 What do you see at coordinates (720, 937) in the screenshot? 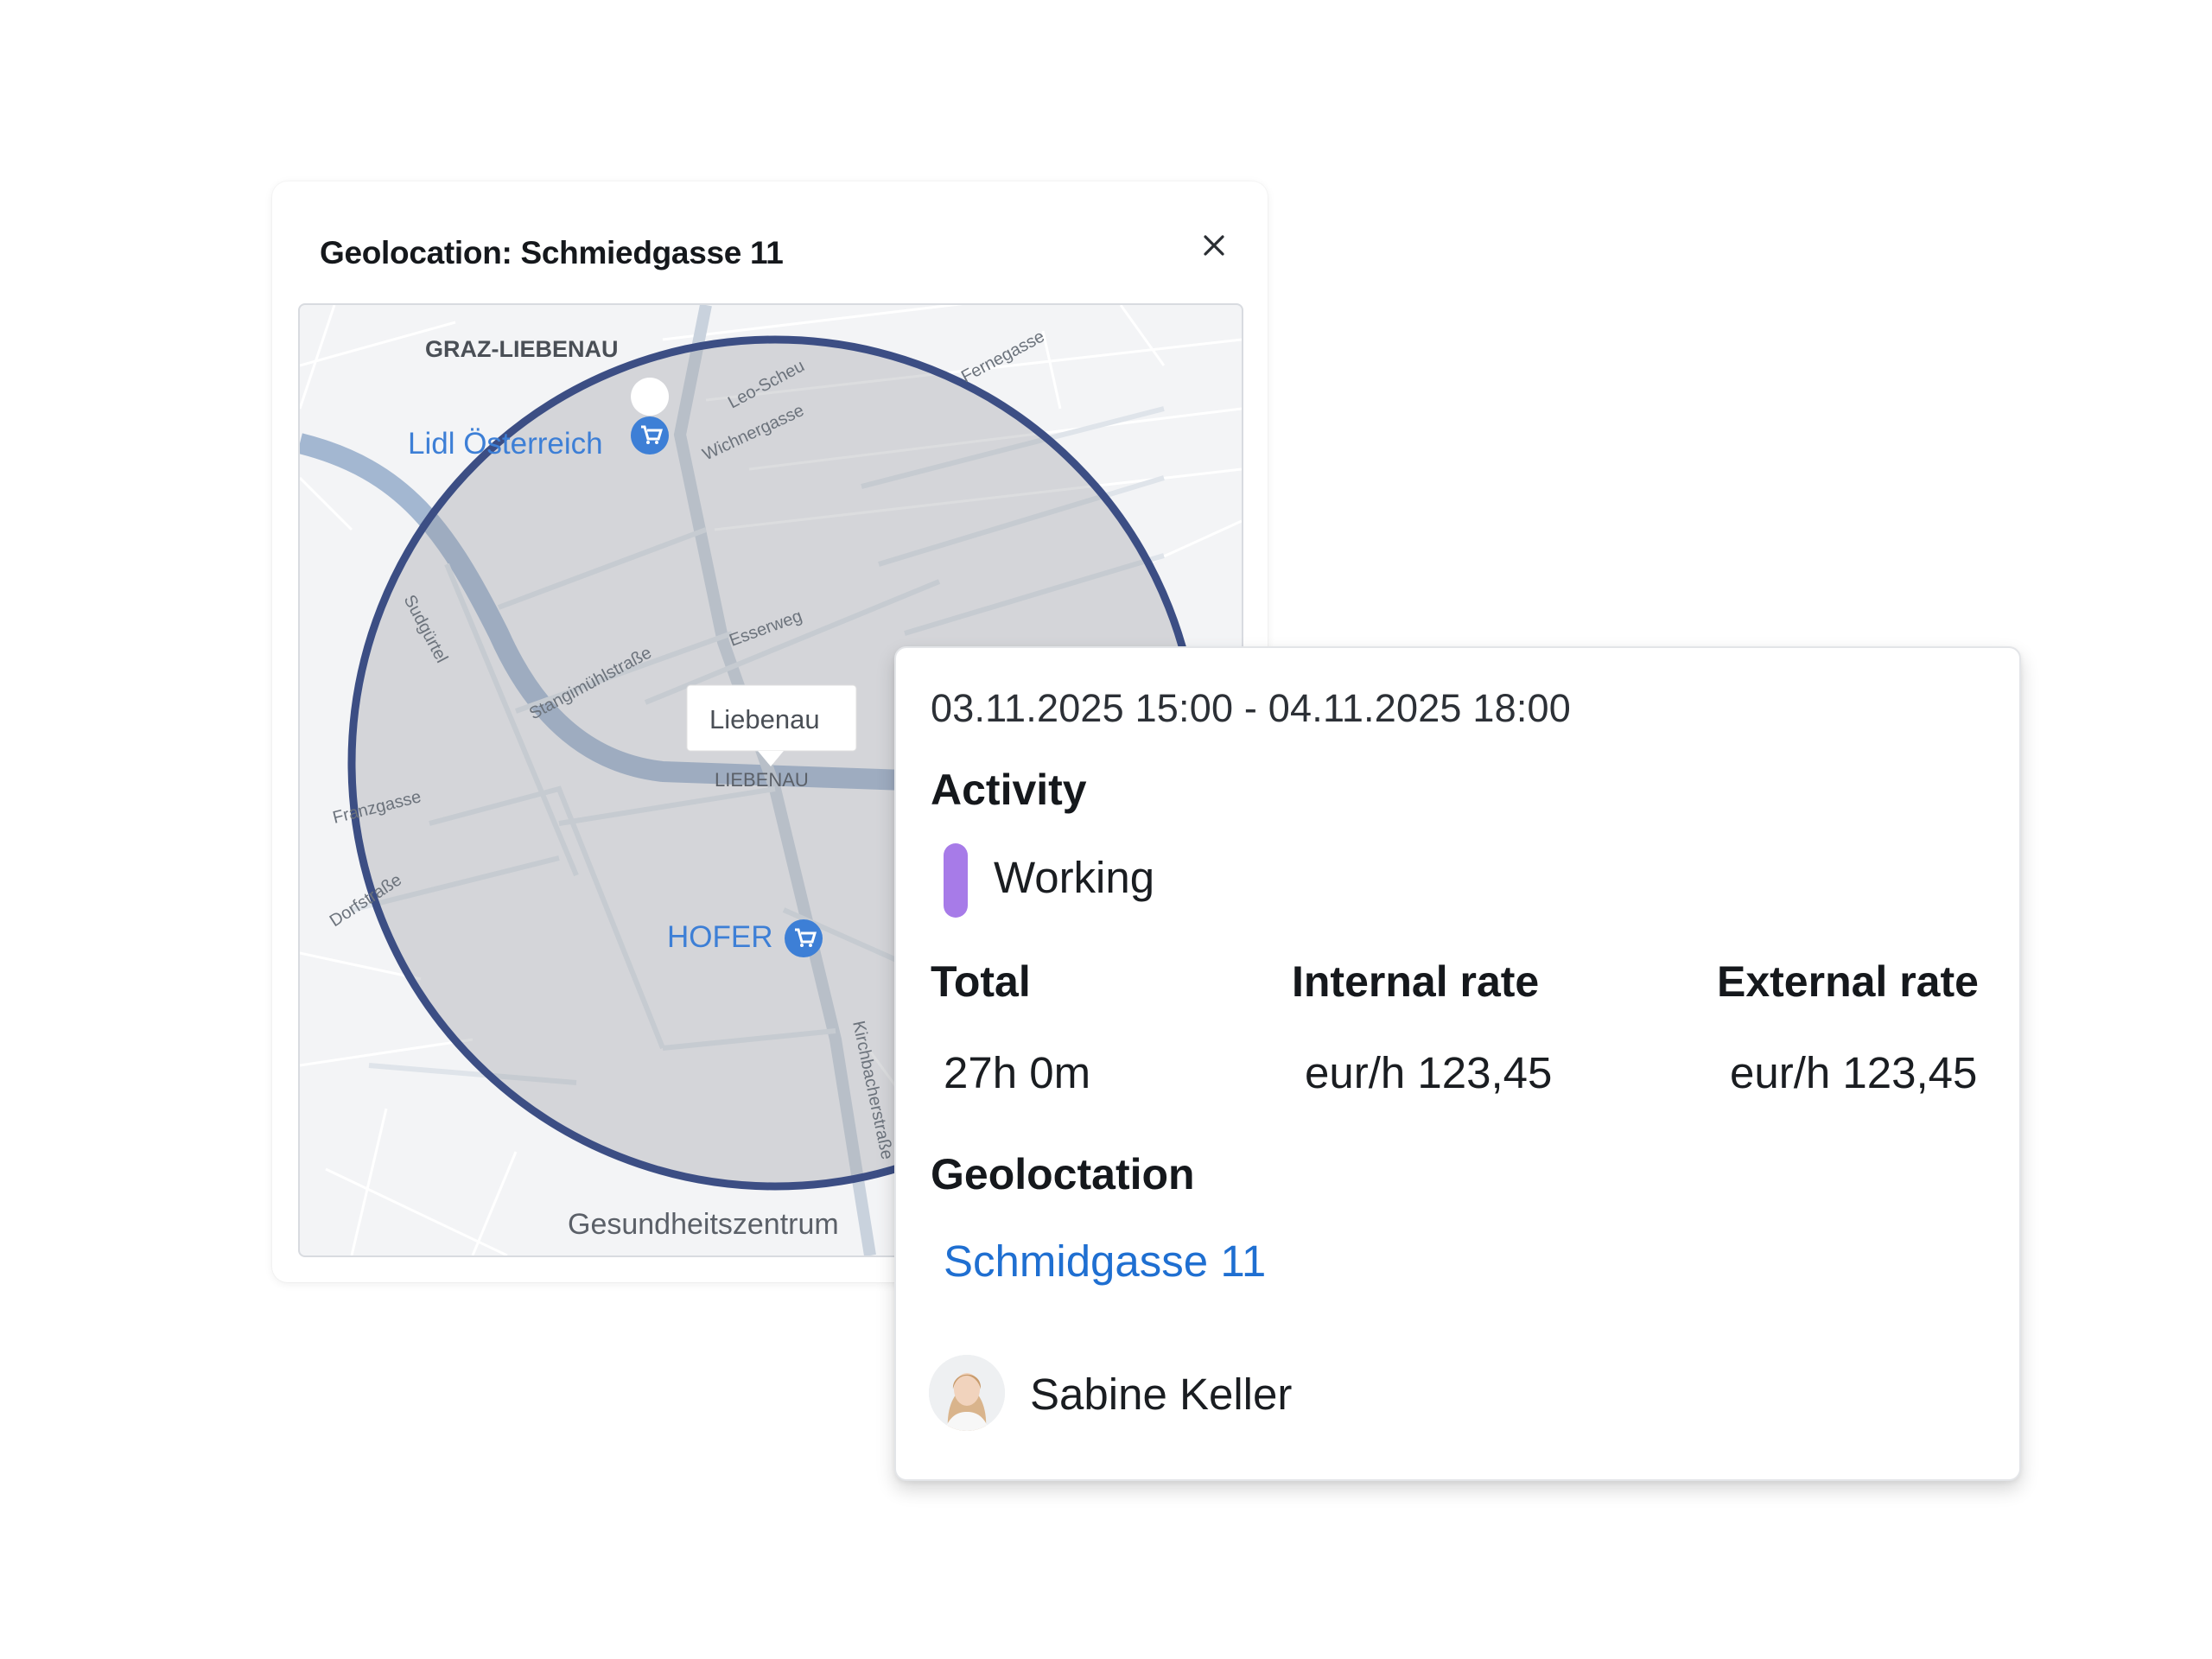
I see `poi-label-hofer: HOFER` at bounding box center [720, 937].